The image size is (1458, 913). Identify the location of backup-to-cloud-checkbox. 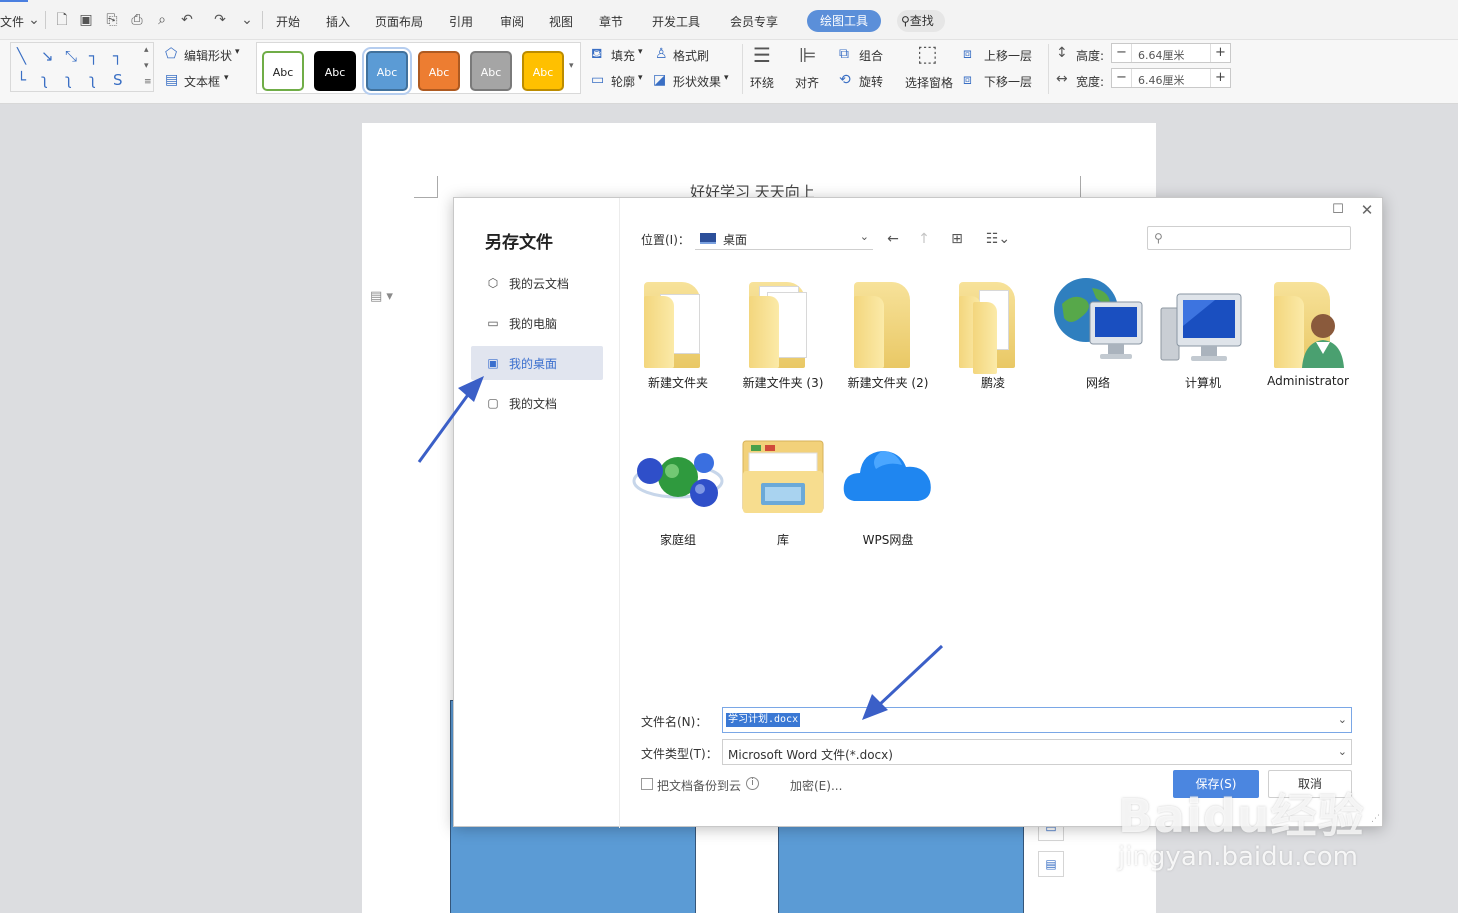
(647, 784).